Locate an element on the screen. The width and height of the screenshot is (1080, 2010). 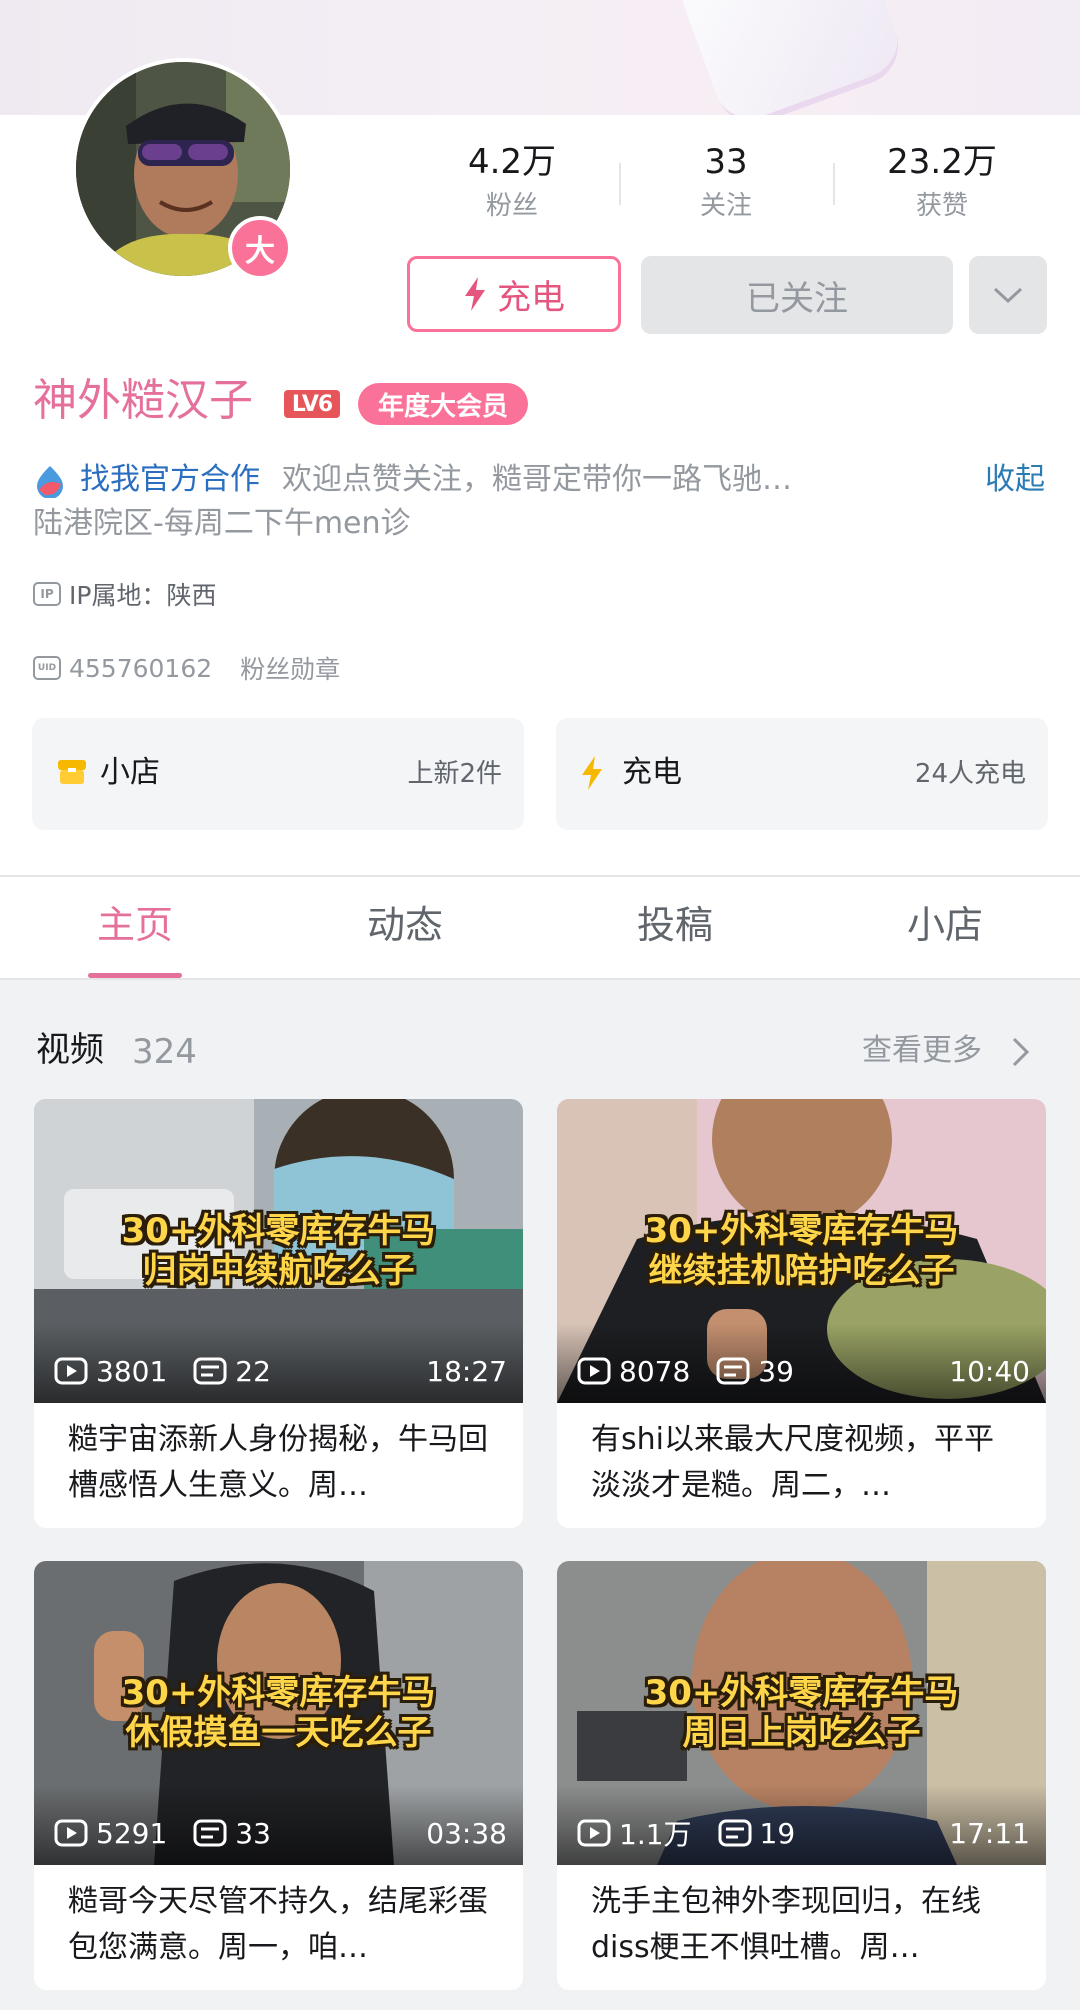
see-more-link: 查看更多 is located at coordinates (947, 1051).